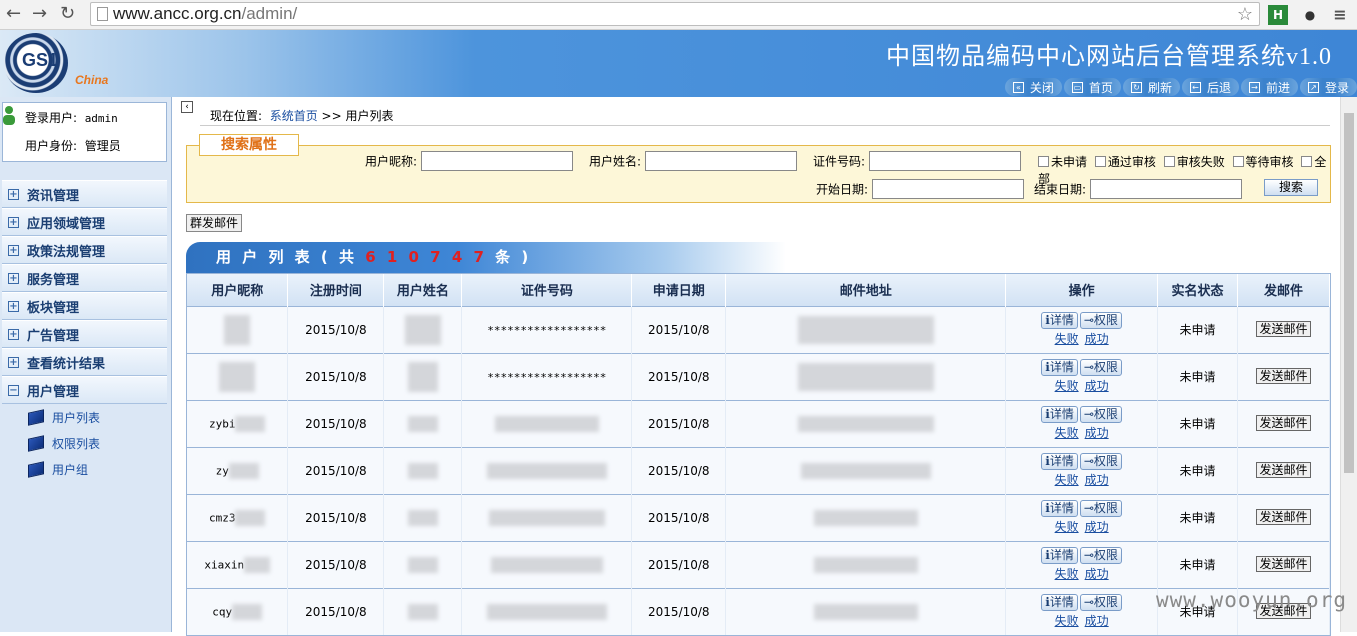 This screenshot has height=636, width=1357. I want to click on menu-item-service: + 服务管理, so click(84, 278).